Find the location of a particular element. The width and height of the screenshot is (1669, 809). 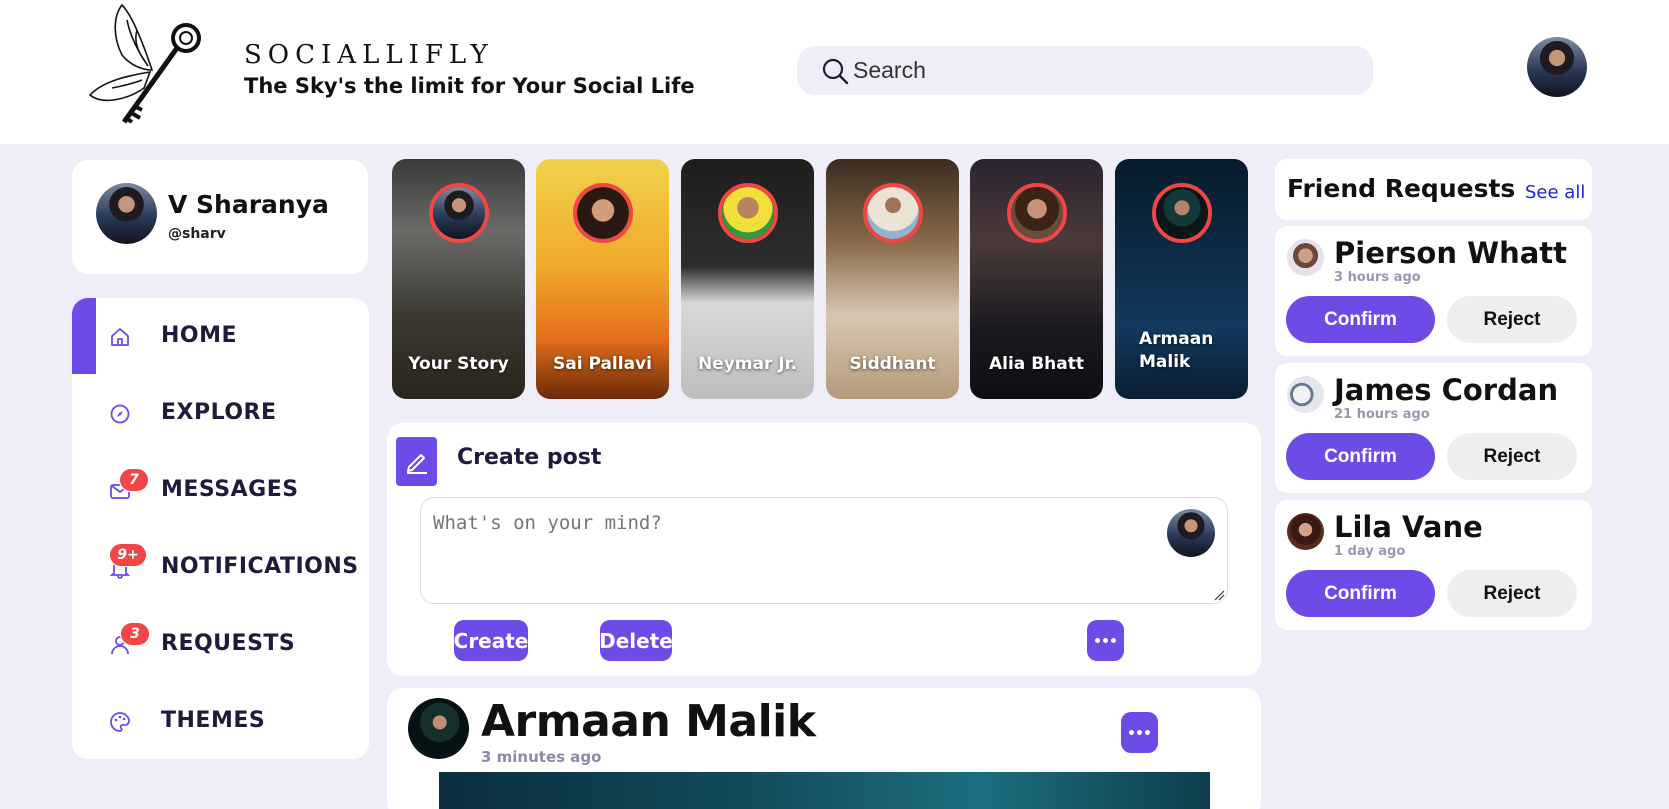

story-card: Alia Bhatt is located at coordinates (1036, 279).